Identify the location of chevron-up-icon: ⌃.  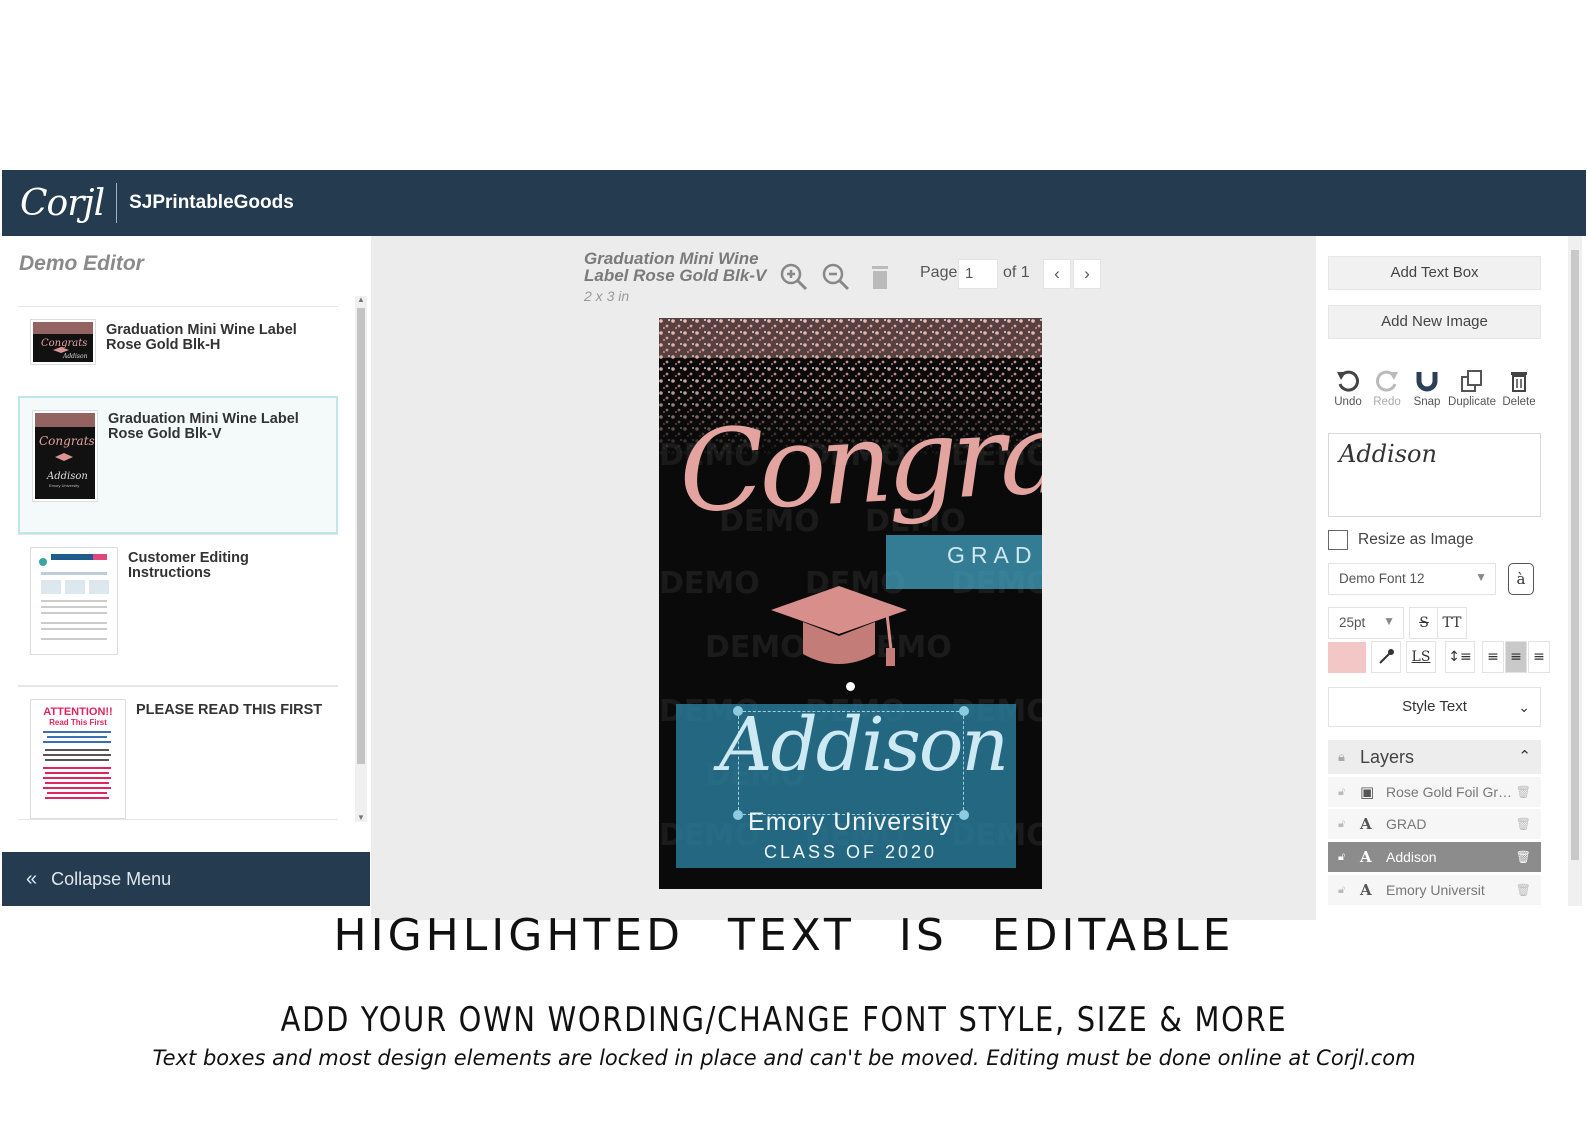
(1524, 756).